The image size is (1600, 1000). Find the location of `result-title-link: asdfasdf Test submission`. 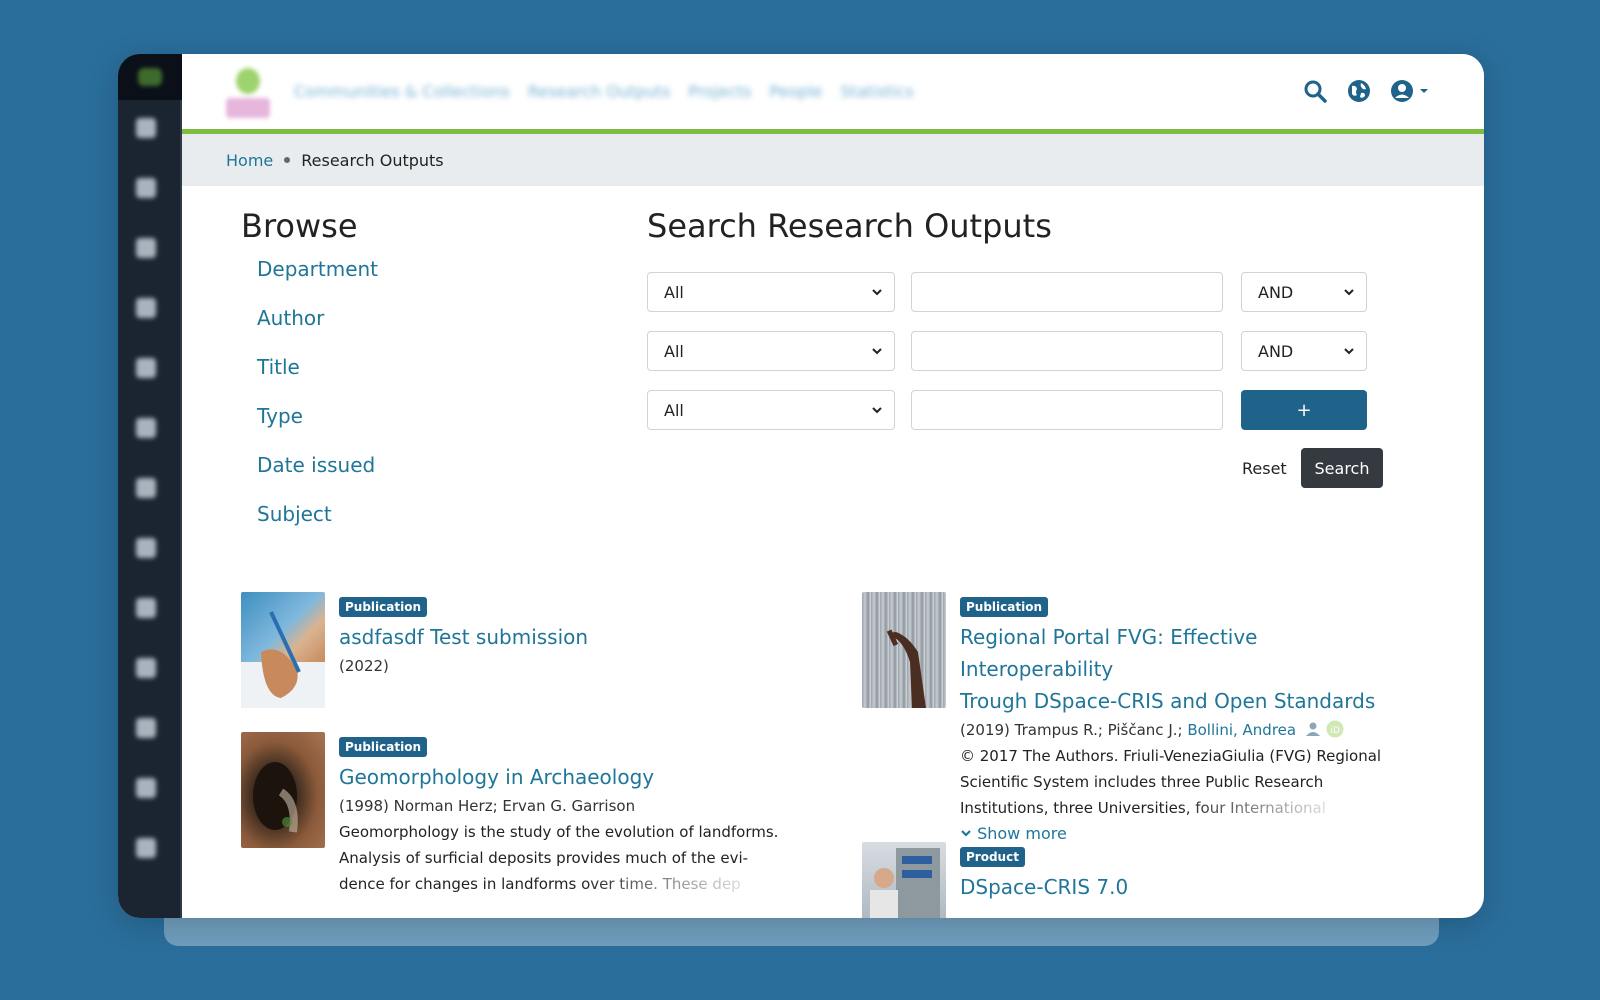

result-title-link: asdfasdf Test submission is located at coordinates (569, 637).